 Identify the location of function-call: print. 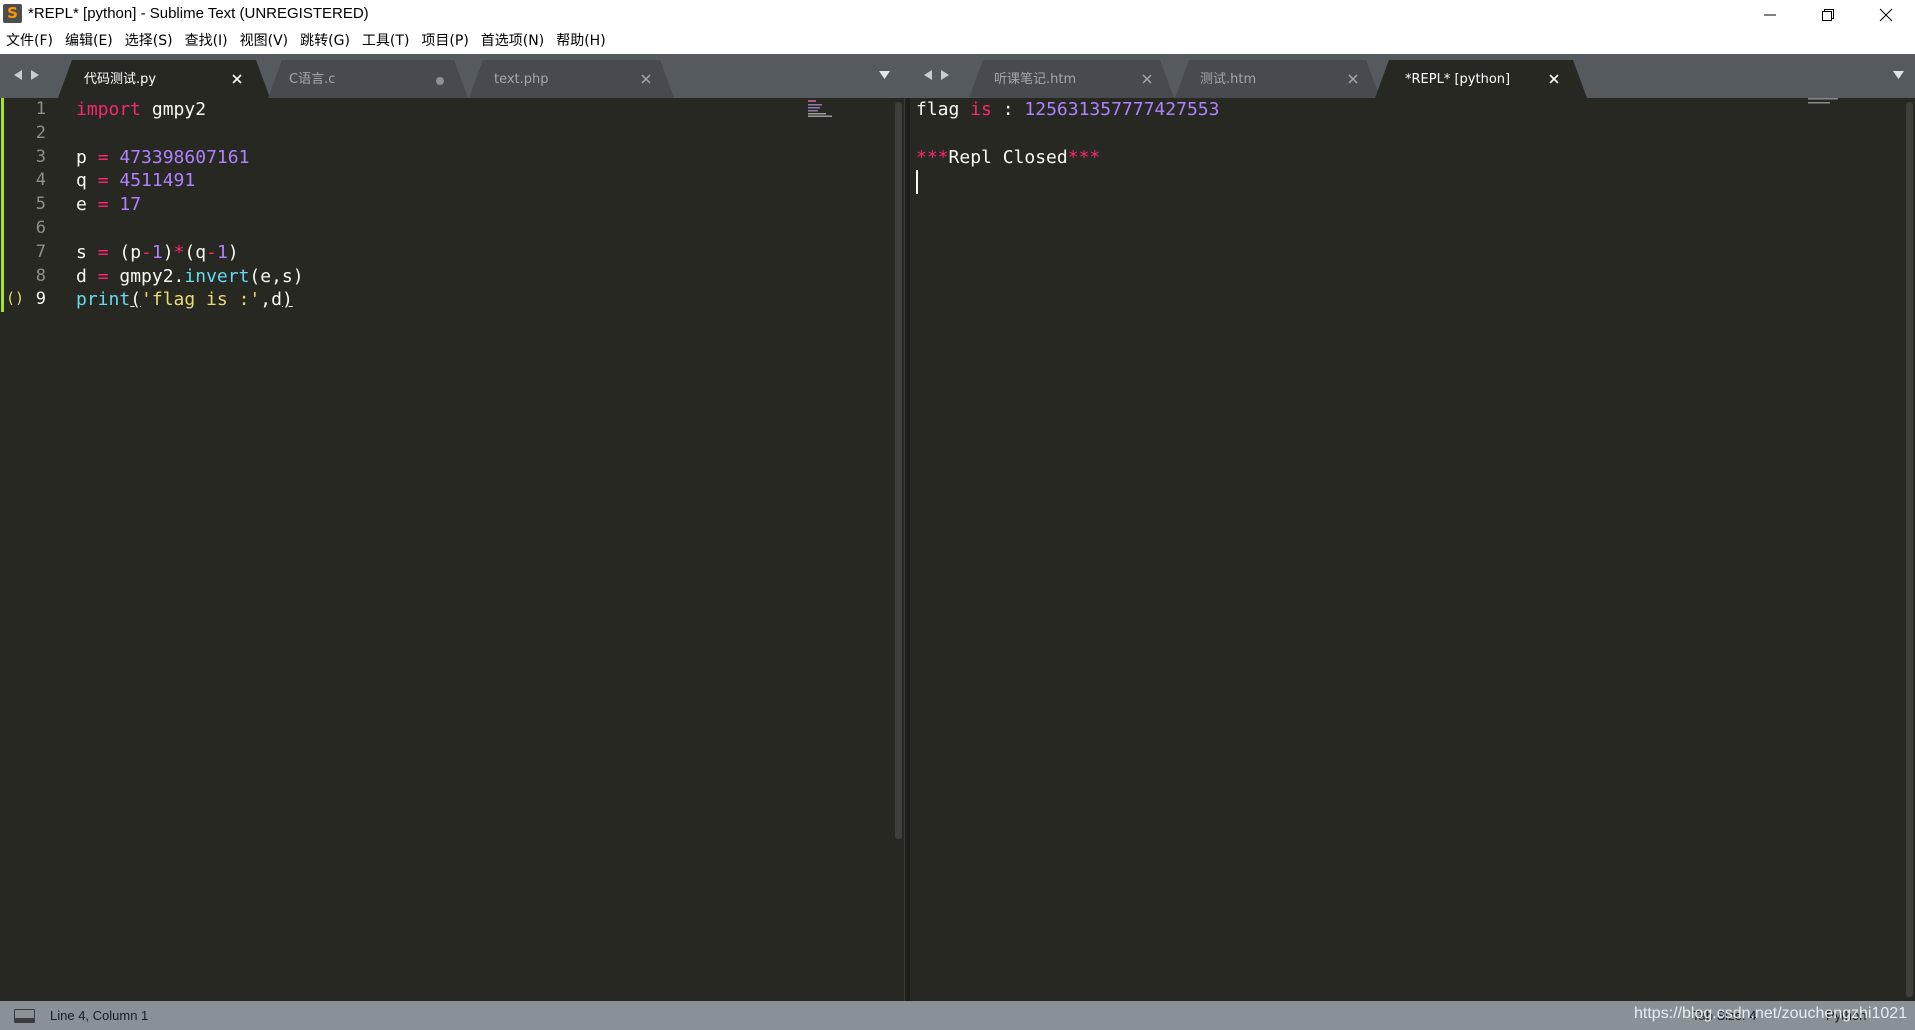
(103, 300).